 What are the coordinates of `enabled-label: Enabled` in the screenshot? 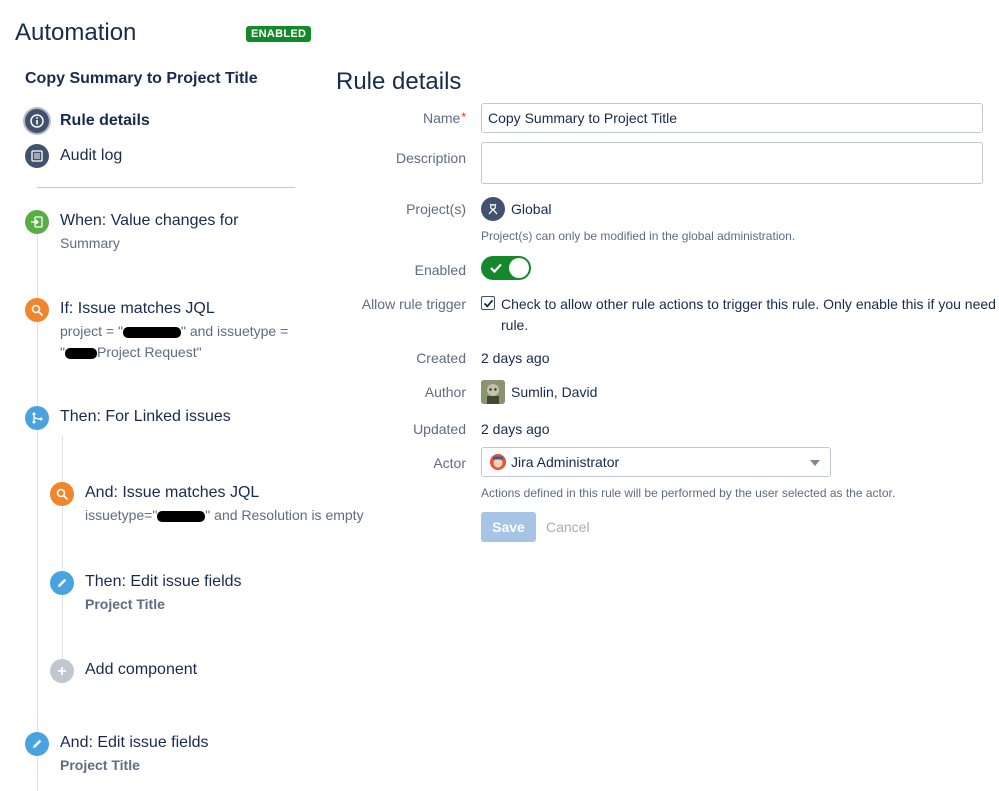 It's located at (440, 270).